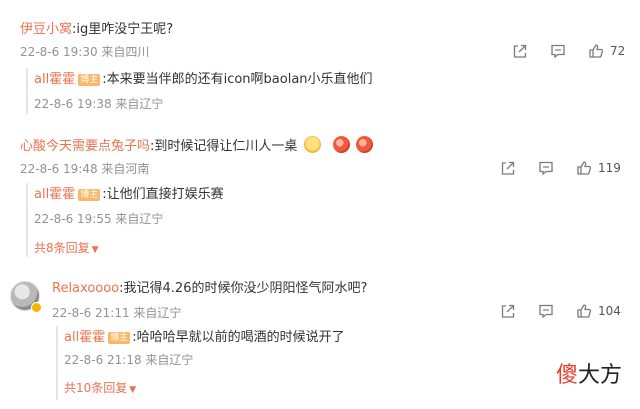 The width and height of the screenshot is (640, 409). I want to click on reply-text-line: all霍霍 博主:本来要当伴郎的还有icon啊baolan小乐直他们, so click(203, 80).